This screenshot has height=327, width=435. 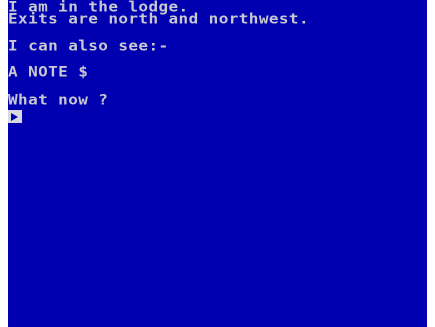 What do you see at coordinates (15, 116) in the screenshot?
I see `input-cursor-icon` at bounding box center [15, 116].